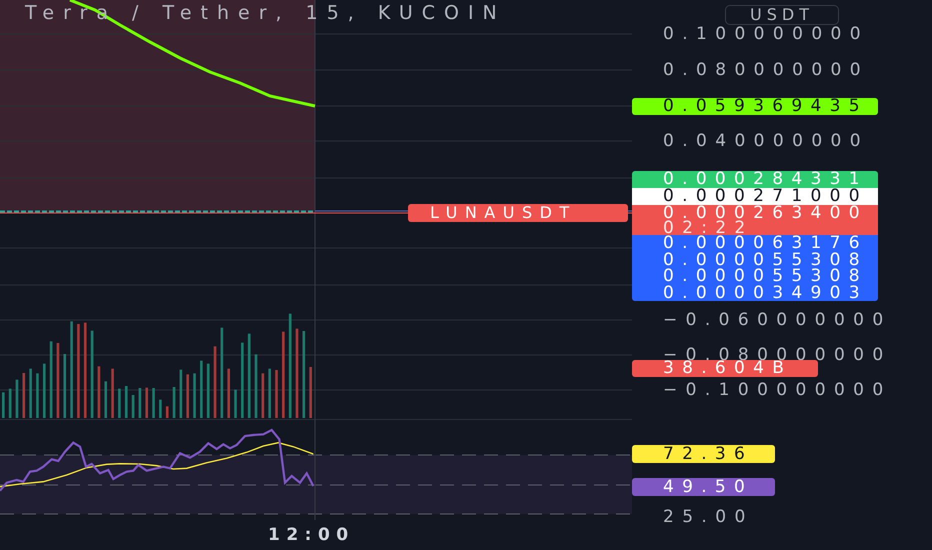  What do you see at coordinates (782, 15) in the screenshot?
I see `currency-button: USDT` at bounding box center [782, 15].